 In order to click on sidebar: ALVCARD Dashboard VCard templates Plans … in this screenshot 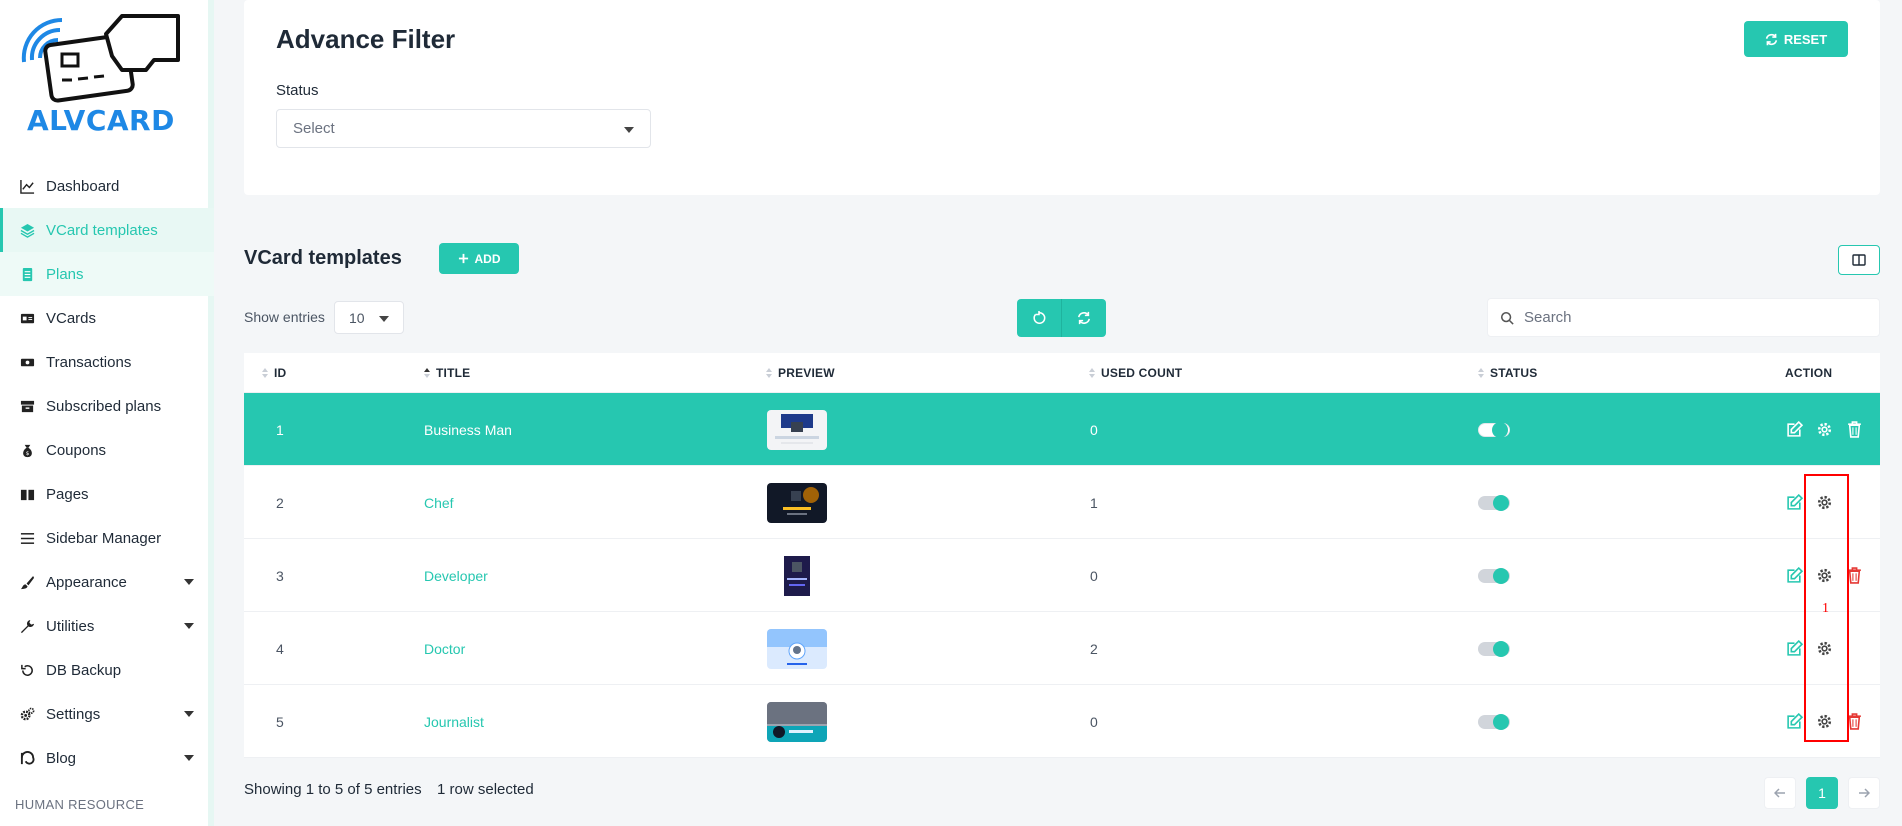, I will do `click(107, 413)`.